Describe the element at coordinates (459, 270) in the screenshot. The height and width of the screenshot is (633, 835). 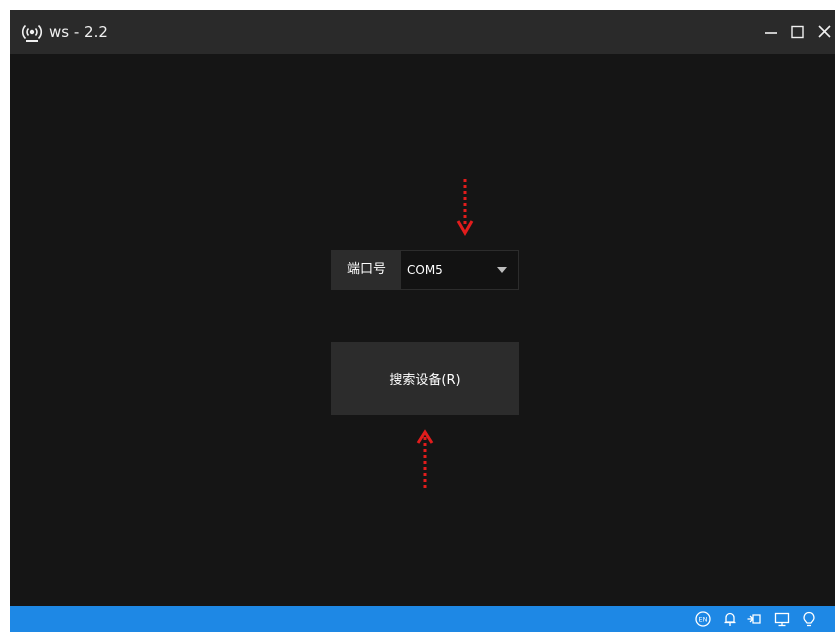
I see `port-dropdown: COM5` at that location.